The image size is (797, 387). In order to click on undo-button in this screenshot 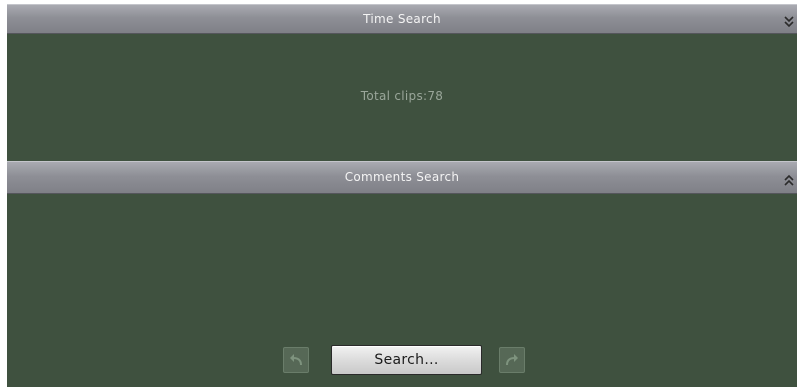, I will do `click(296, 360)`.